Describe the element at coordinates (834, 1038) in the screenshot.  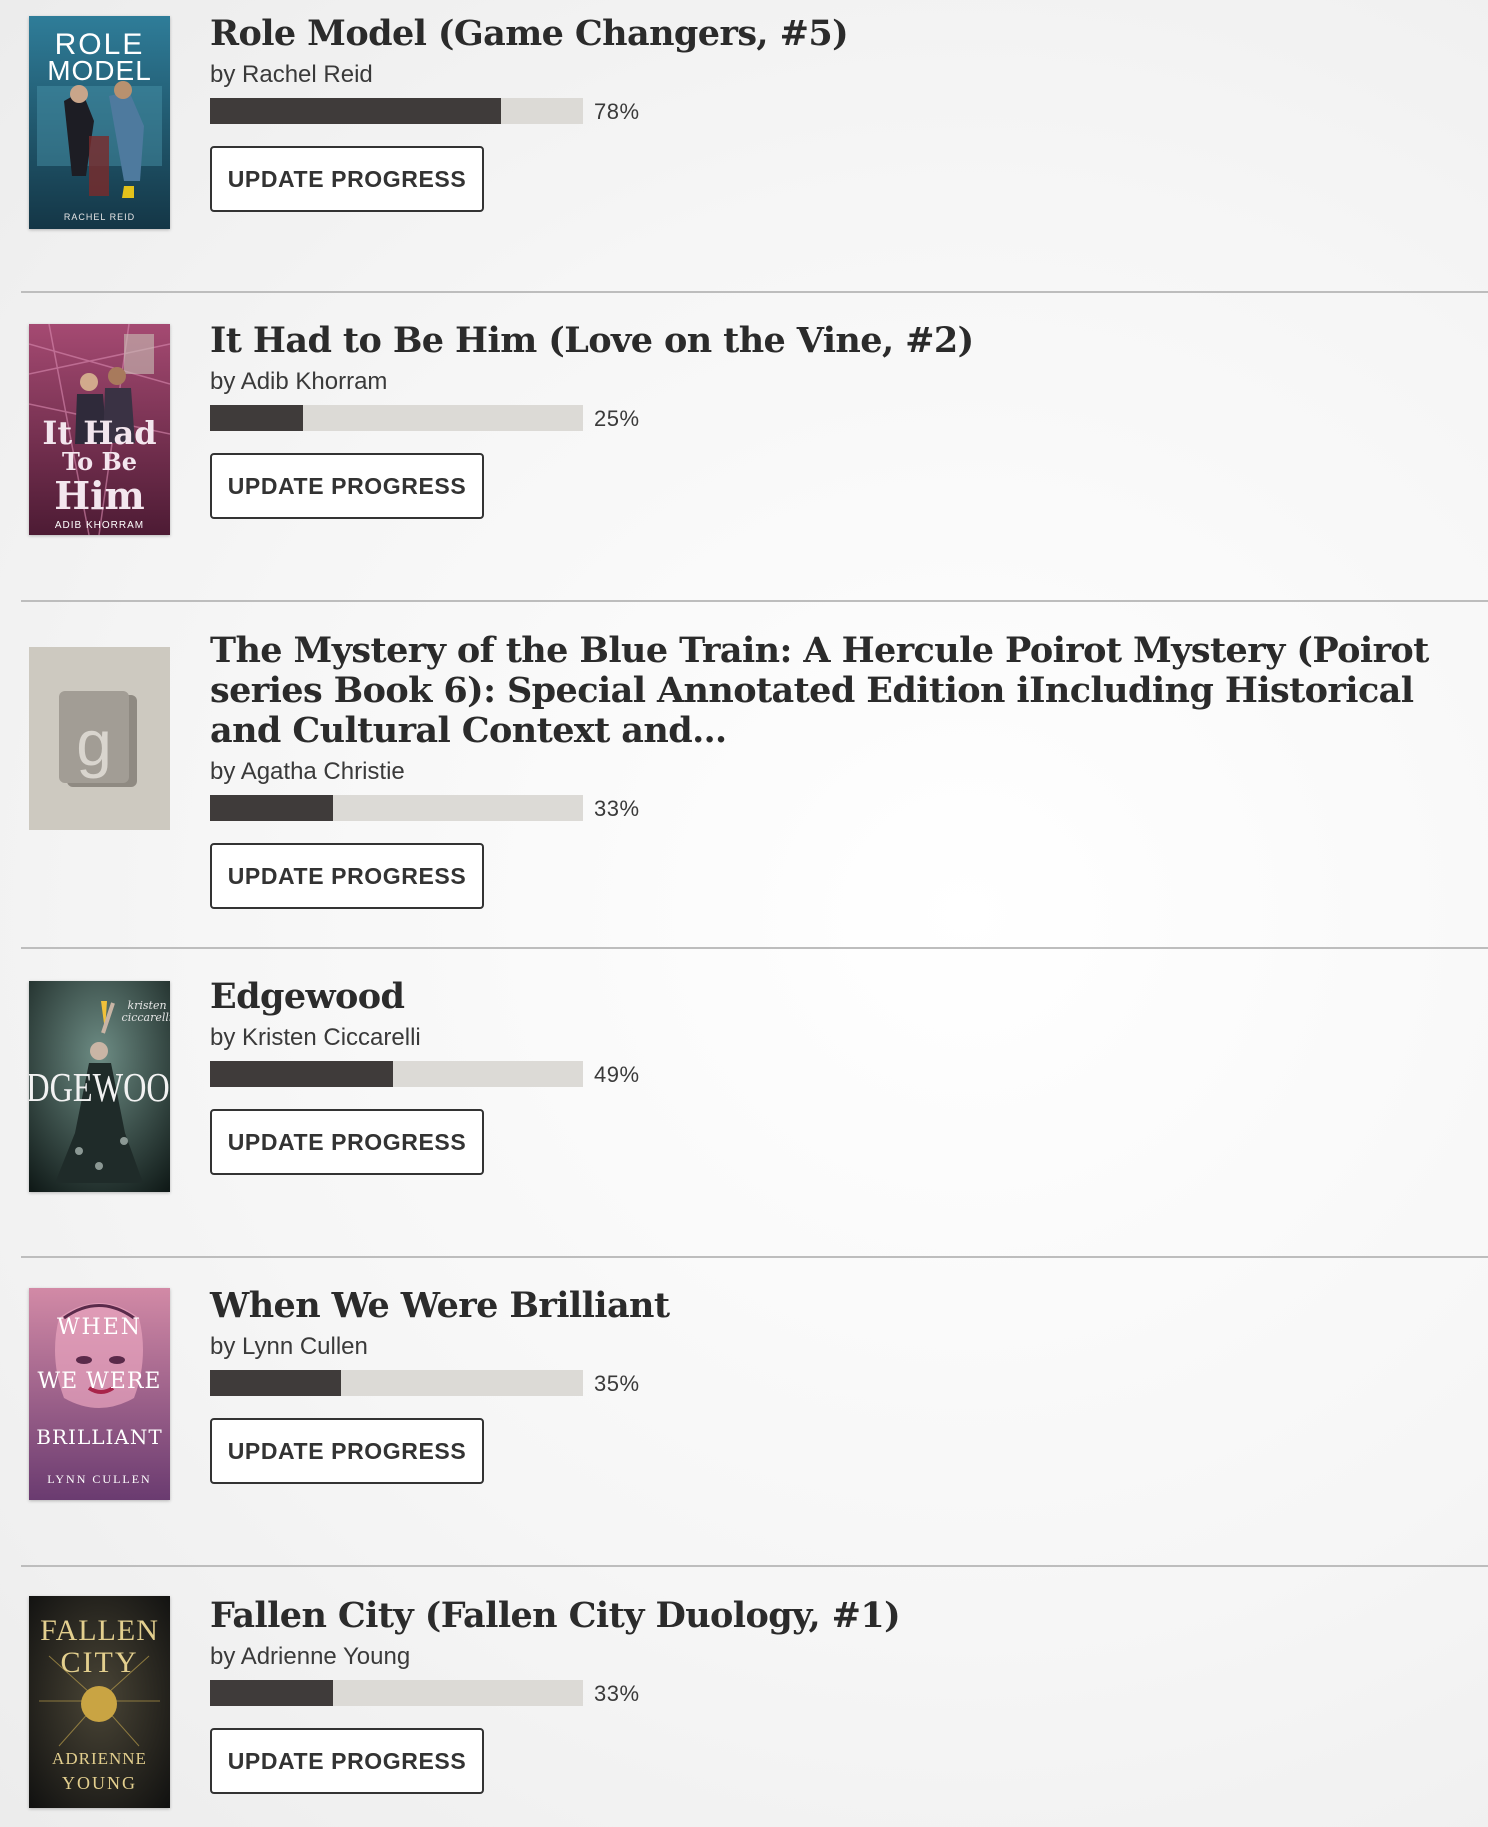
I see `book-author: by Kristen Ciccarelli` at that location.